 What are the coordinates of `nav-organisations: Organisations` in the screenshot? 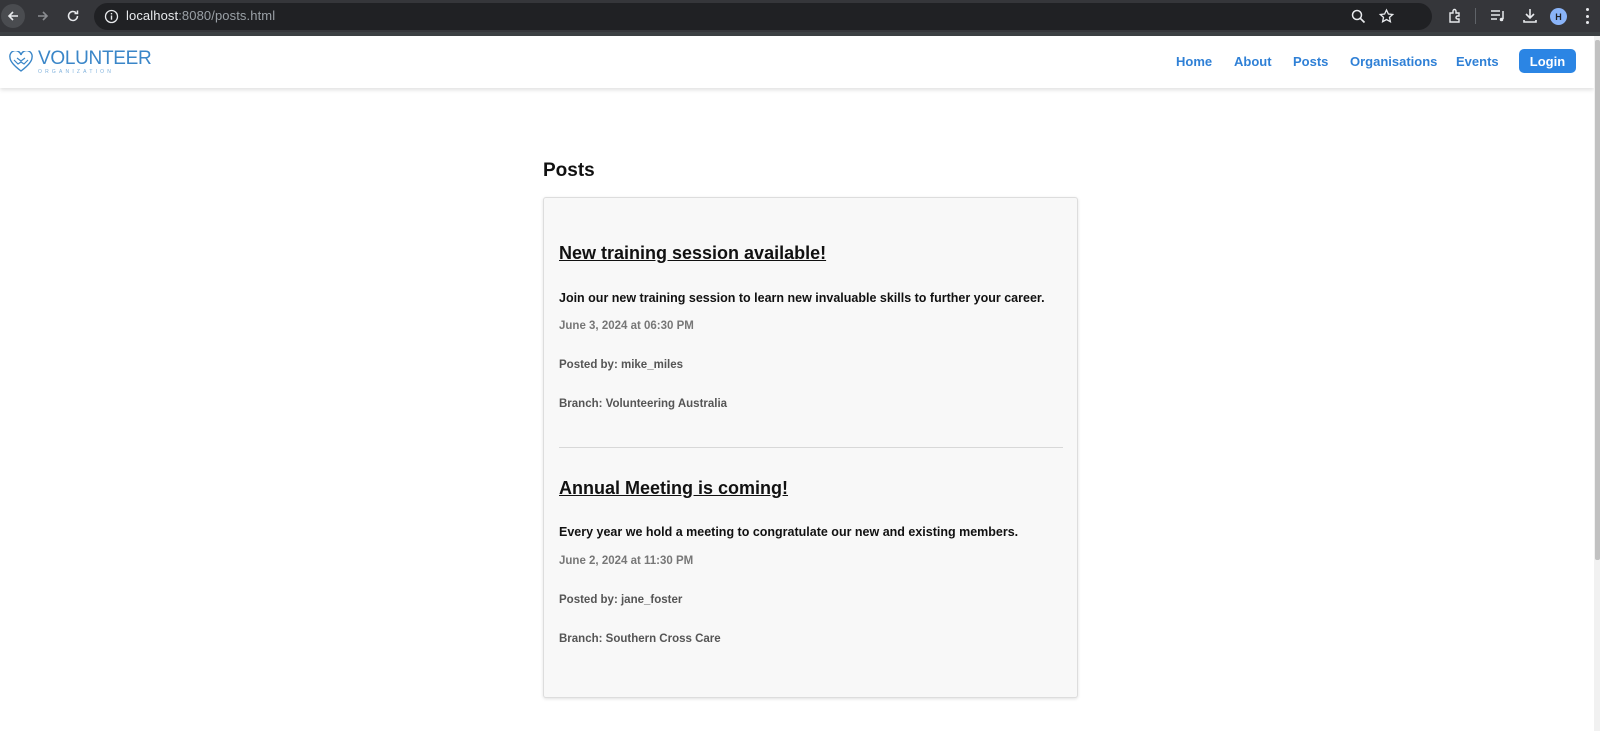 It's located at (1393, 61).